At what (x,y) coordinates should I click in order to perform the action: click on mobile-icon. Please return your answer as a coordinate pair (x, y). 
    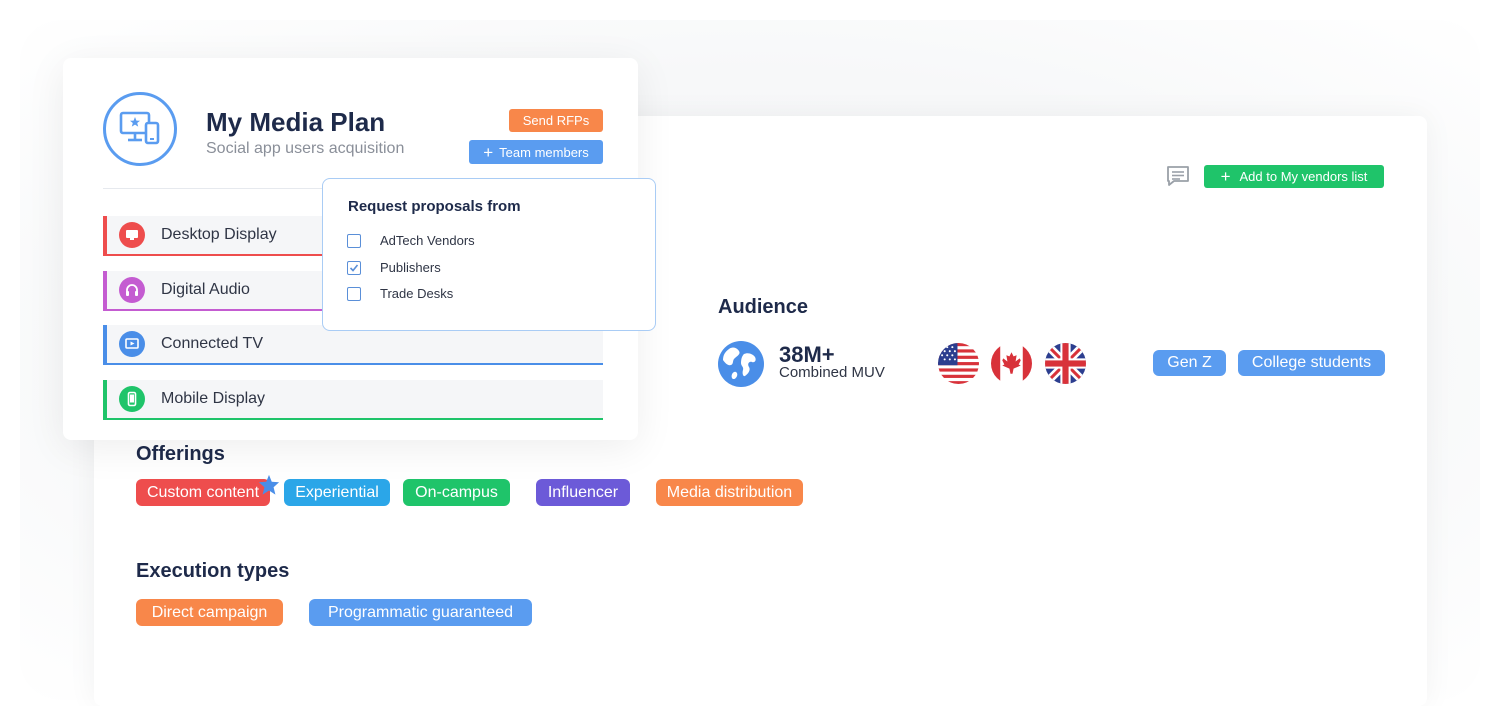
    Looking at the image, I should click on (132, 399).